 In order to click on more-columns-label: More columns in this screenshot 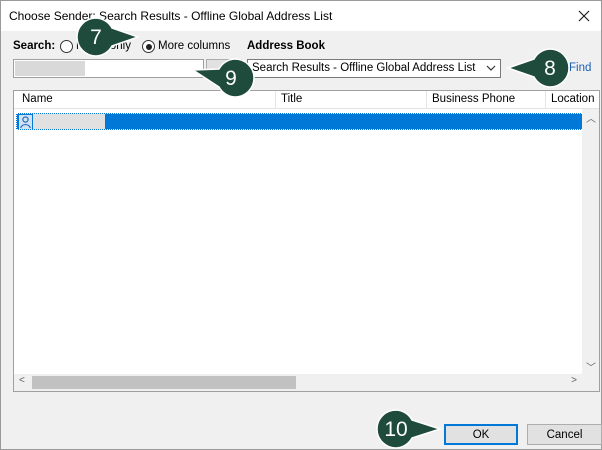, I will do `click(194, 46)`.